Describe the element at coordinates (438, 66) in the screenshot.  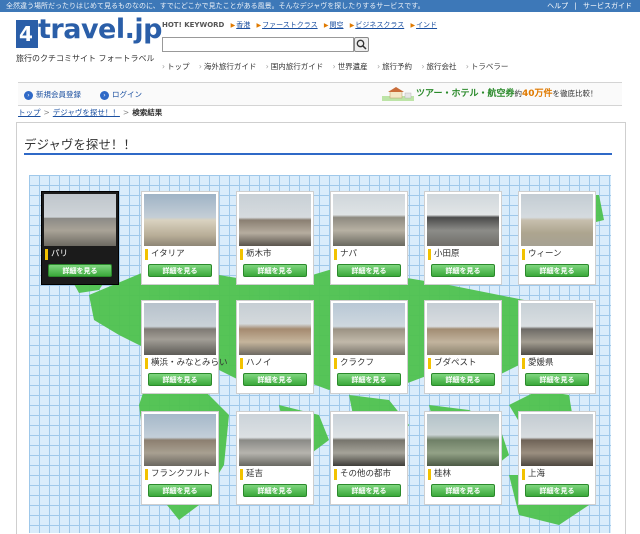
I see `nav-item-agency: 旅行会社` at that location.